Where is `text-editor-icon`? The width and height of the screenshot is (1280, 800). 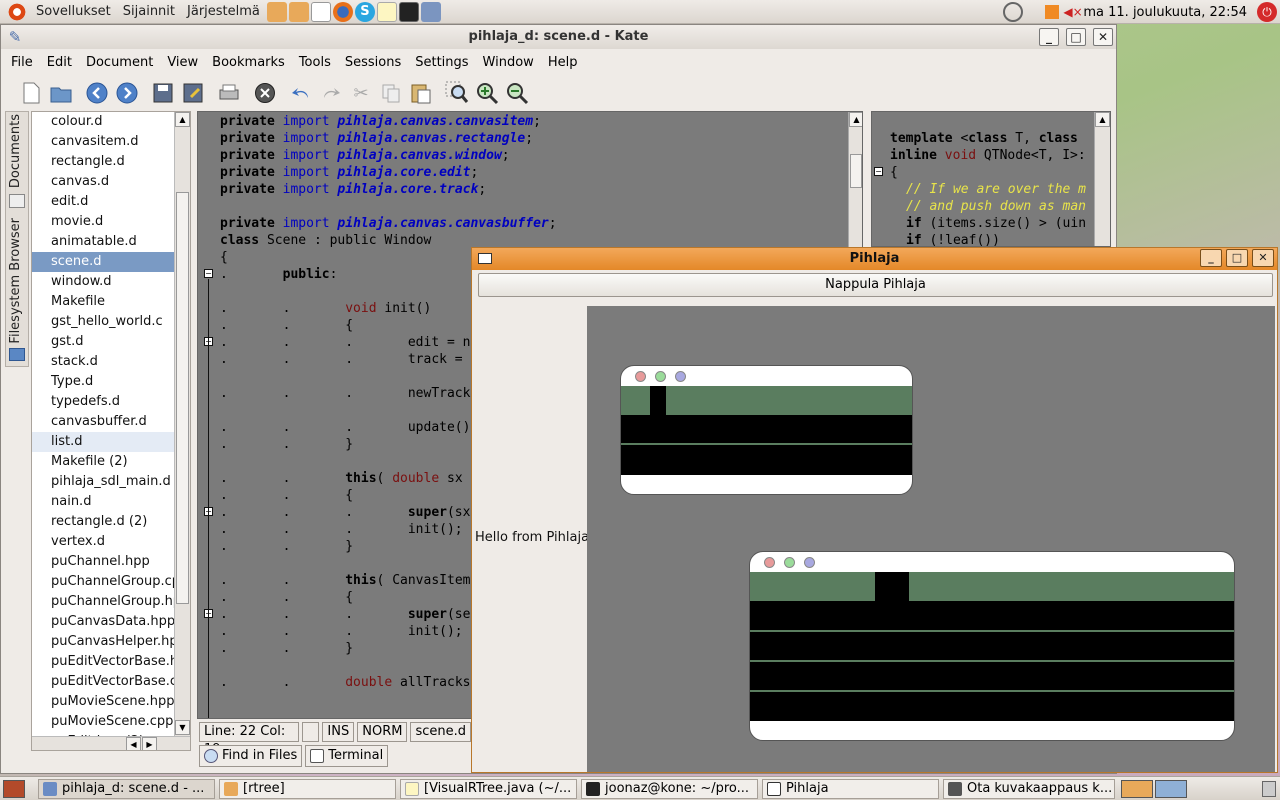 text-editor-icon is located at coordinates (386, 11).